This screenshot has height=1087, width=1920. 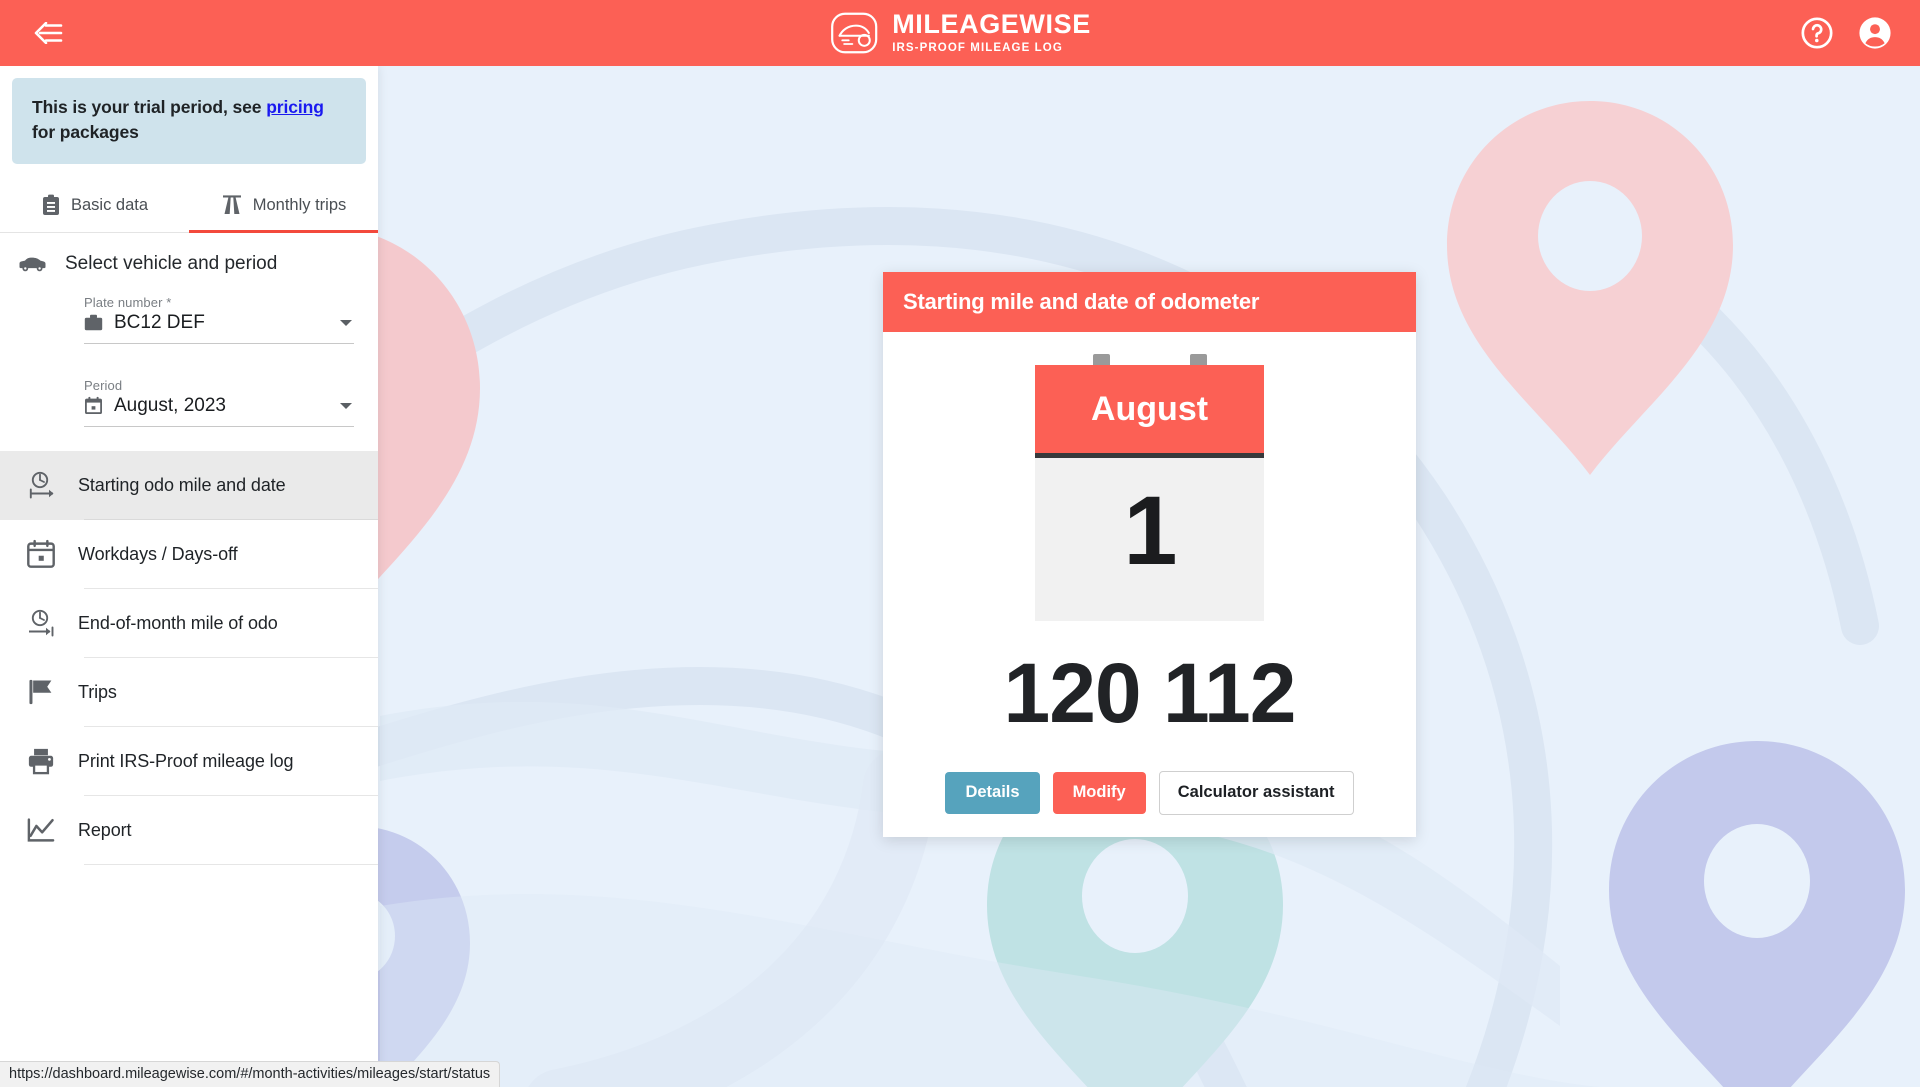 I want to click on help-circle-icon, so click(x=1817, y=33).